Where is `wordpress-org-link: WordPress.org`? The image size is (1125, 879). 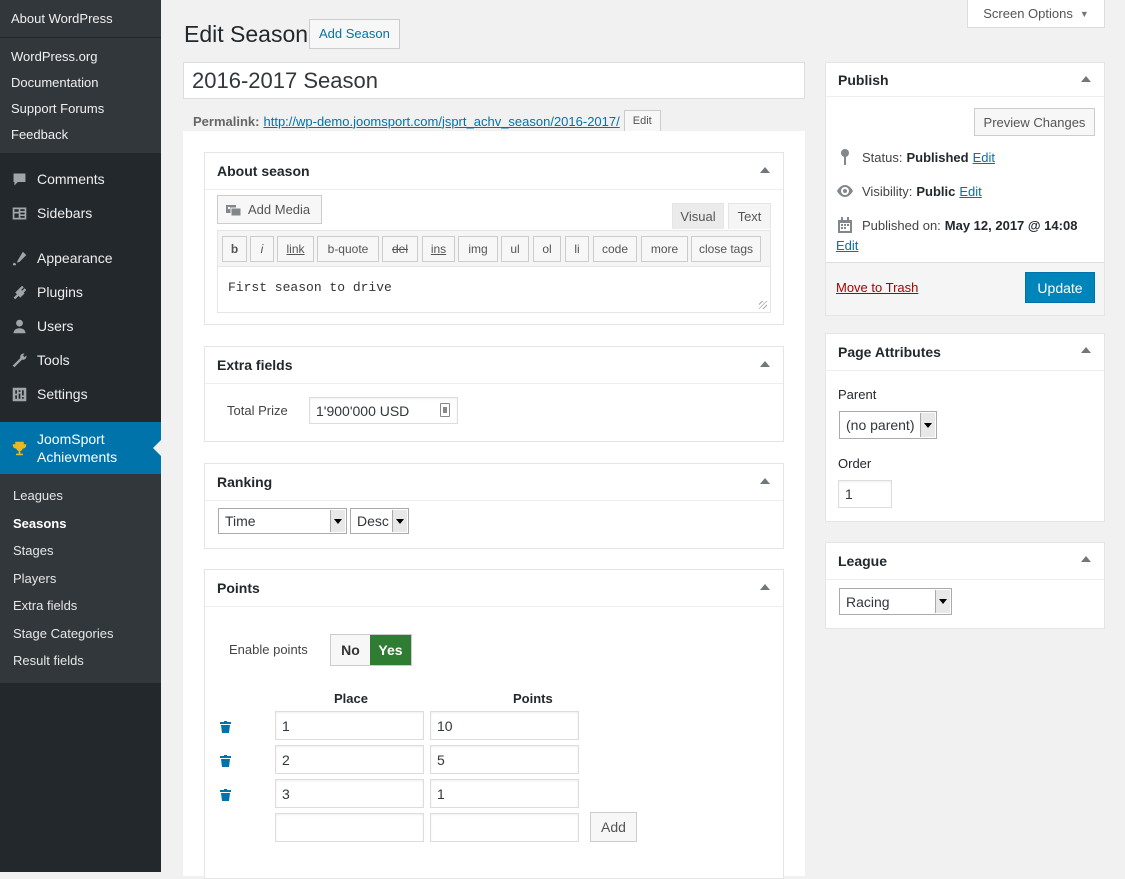 wordpress-org-link: WordPress.org is located at coordinates (80, 57).